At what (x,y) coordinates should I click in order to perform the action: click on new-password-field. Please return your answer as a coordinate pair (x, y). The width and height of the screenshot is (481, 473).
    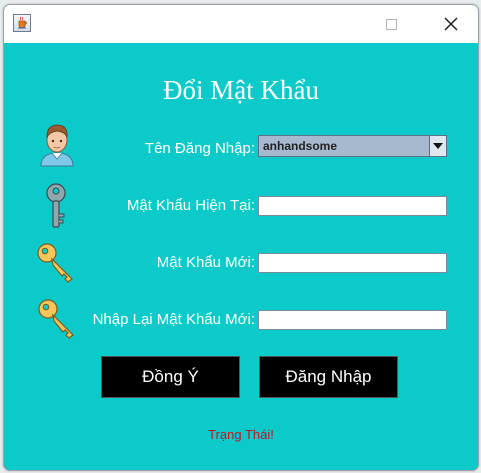
    Looking at the image, I should click on (352, 263).